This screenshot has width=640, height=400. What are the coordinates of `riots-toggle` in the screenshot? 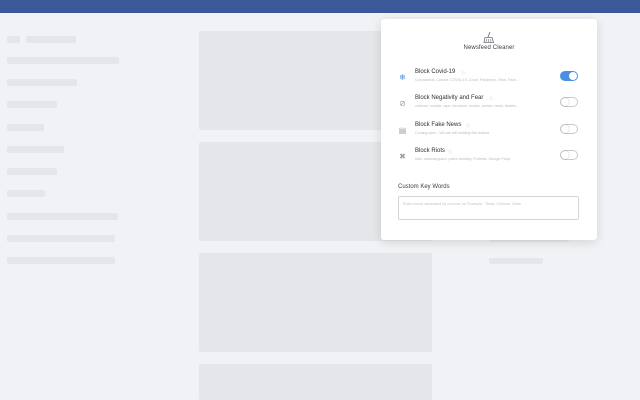 It's located at (569, 155).